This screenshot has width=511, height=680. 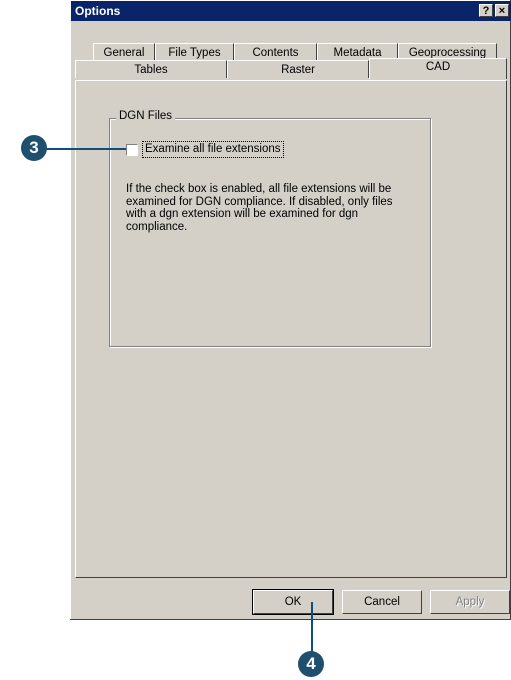 I want to click on callout-4-badge: 4, so click(x=311, y=664).